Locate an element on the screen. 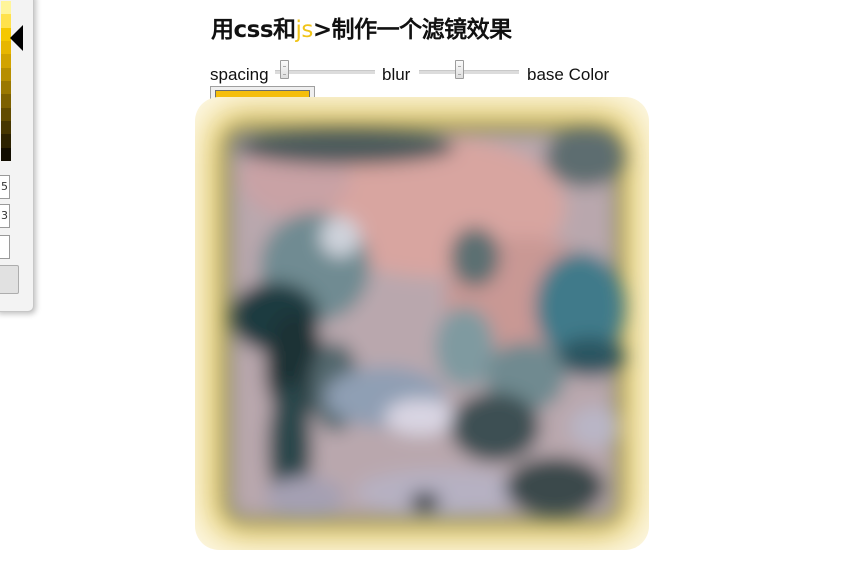  spacing-slider is located at coordinates (325, 69).